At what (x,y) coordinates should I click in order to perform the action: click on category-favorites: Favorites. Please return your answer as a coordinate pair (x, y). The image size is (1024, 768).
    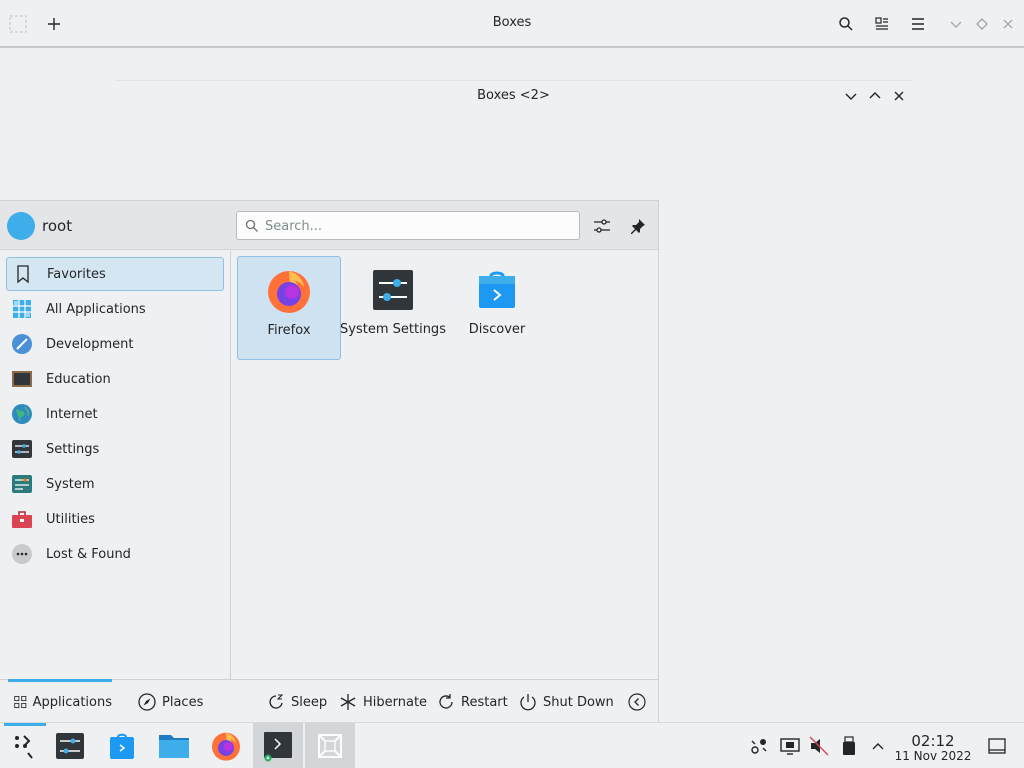
    Looking at the image, I should click on (115, 274).